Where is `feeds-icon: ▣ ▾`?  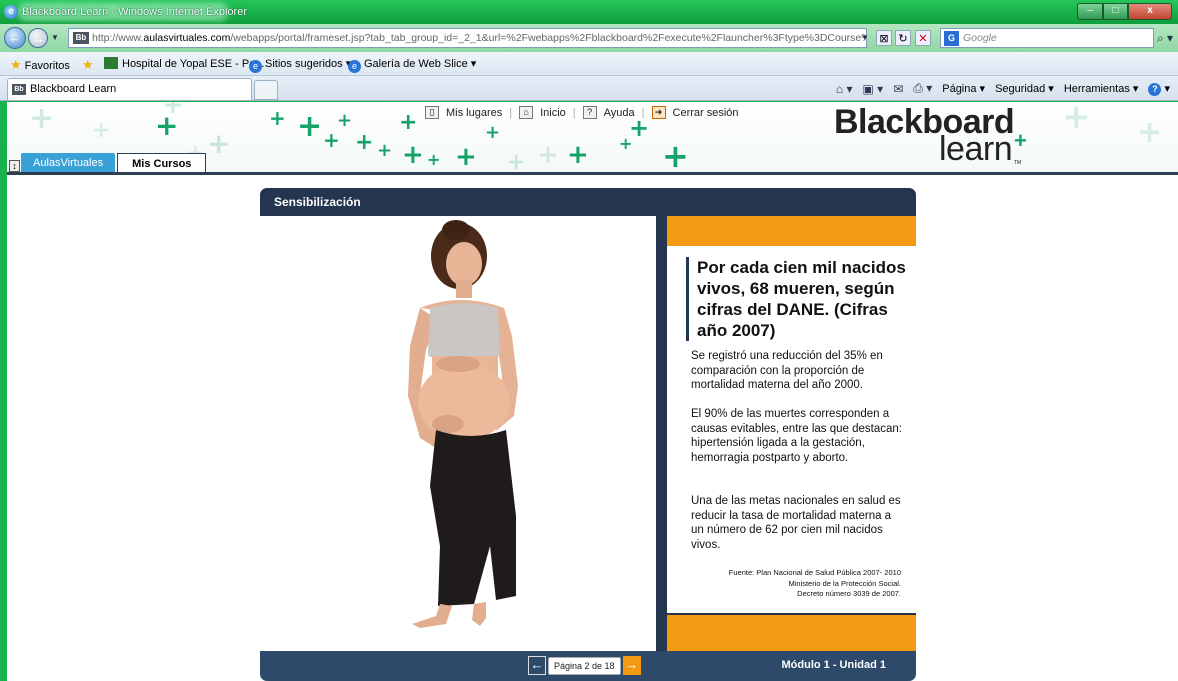
feeds-icon: ▣ ▾ is located at coordinates (873, 89).